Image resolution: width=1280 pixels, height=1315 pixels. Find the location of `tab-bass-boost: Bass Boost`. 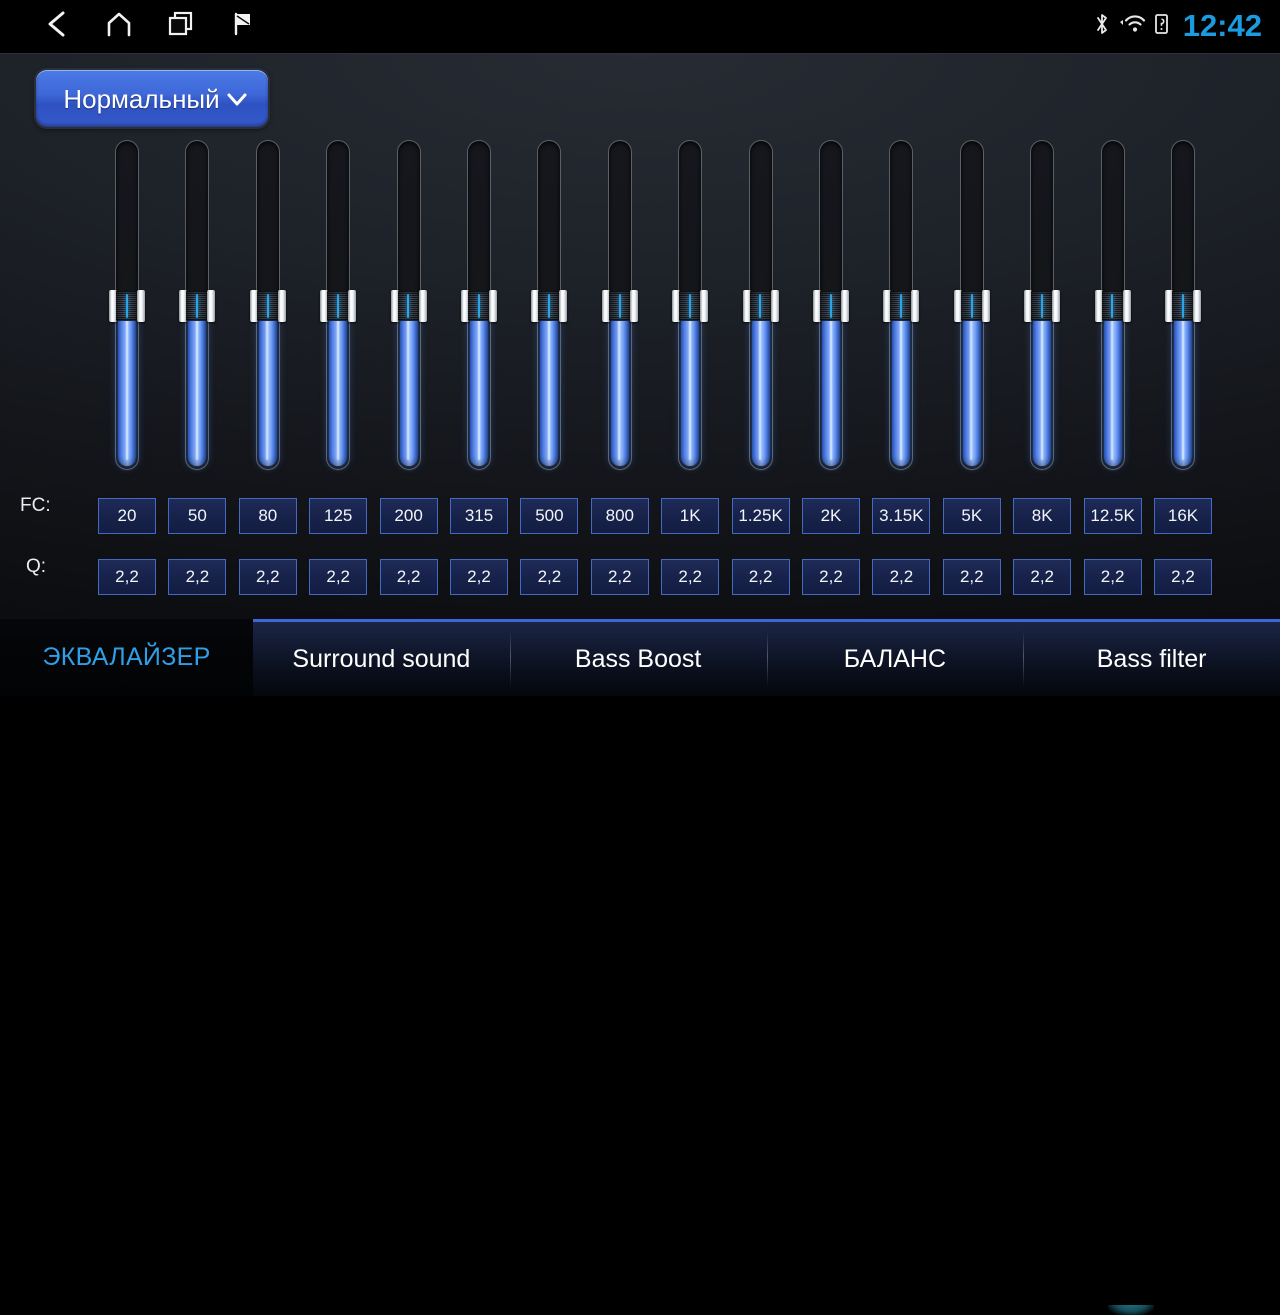

tab-bass-boost: Bass Boost is located at coordinates (638, 659).